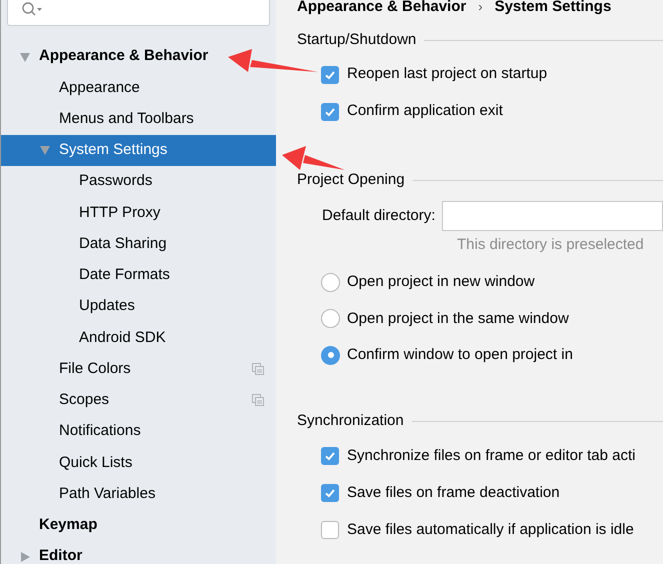 The image size is (663, 564). I want to click on tree-item: System Settings, so click(138, 150).